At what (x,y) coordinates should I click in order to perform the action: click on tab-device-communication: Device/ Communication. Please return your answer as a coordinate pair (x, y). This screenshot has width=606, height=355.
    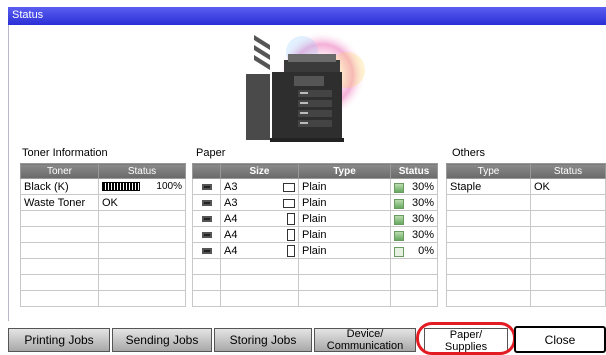
    Looking at the image, I should click on (365, 340).